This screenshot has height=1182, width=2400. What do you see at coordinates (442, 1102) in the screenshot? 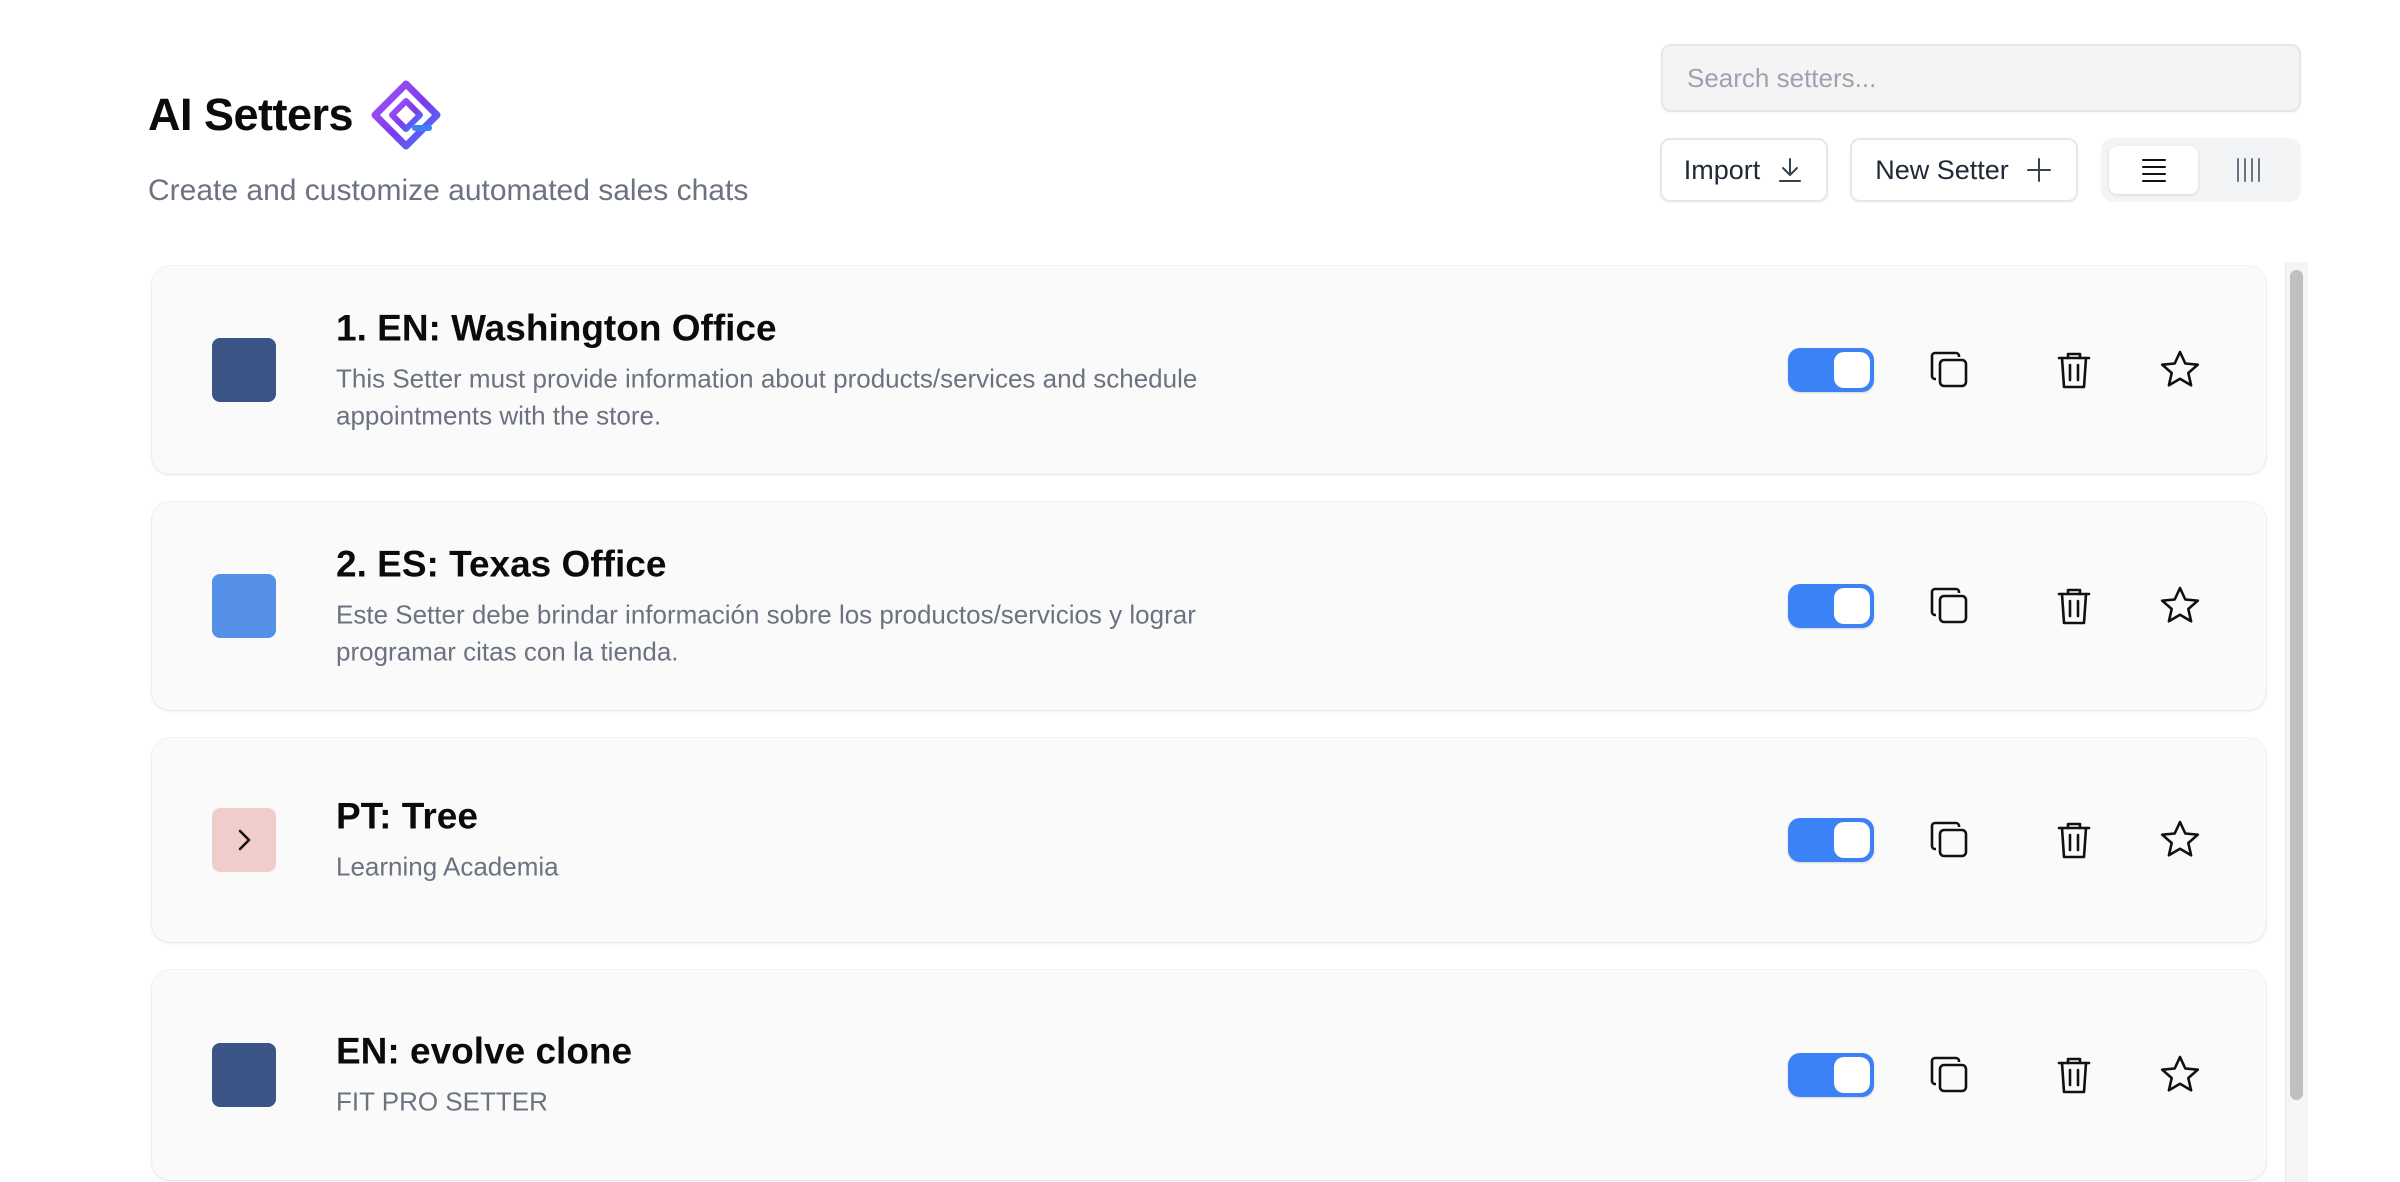
I see `setter-description: FIT PRO SETTER` at bounding box center [442, 1102].